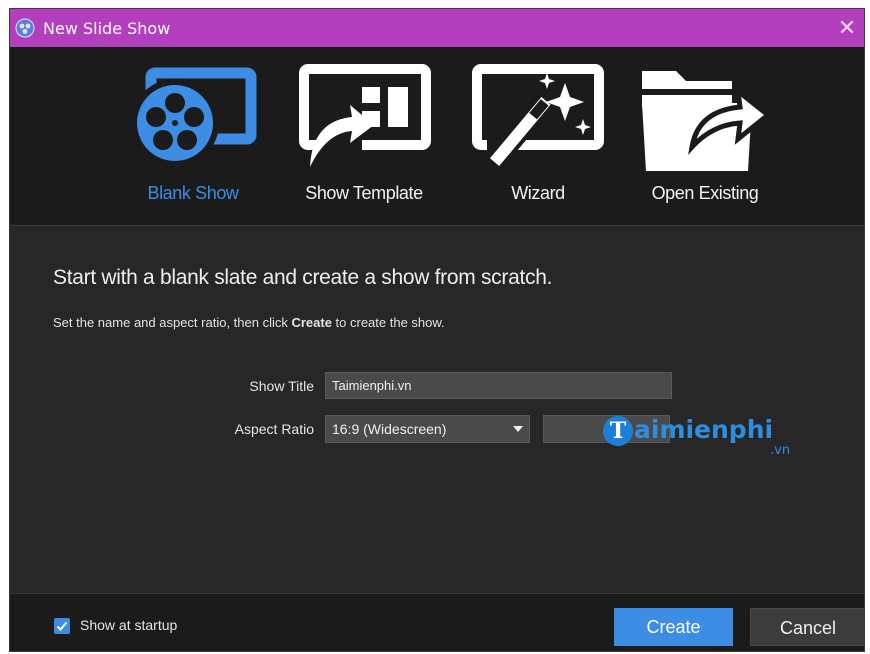  I want to click on open-folder-icon, so click(707, 121).